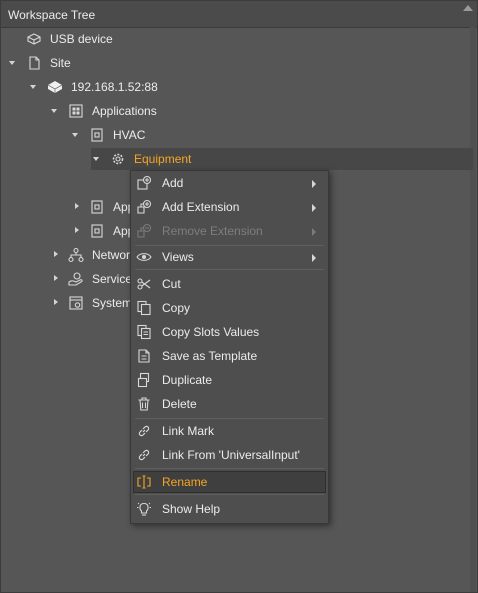 The image size is (478, 593). Describe the element at coordinates (188, 431) in the screenshot. I see `menu-label: Link Mark` at that location.